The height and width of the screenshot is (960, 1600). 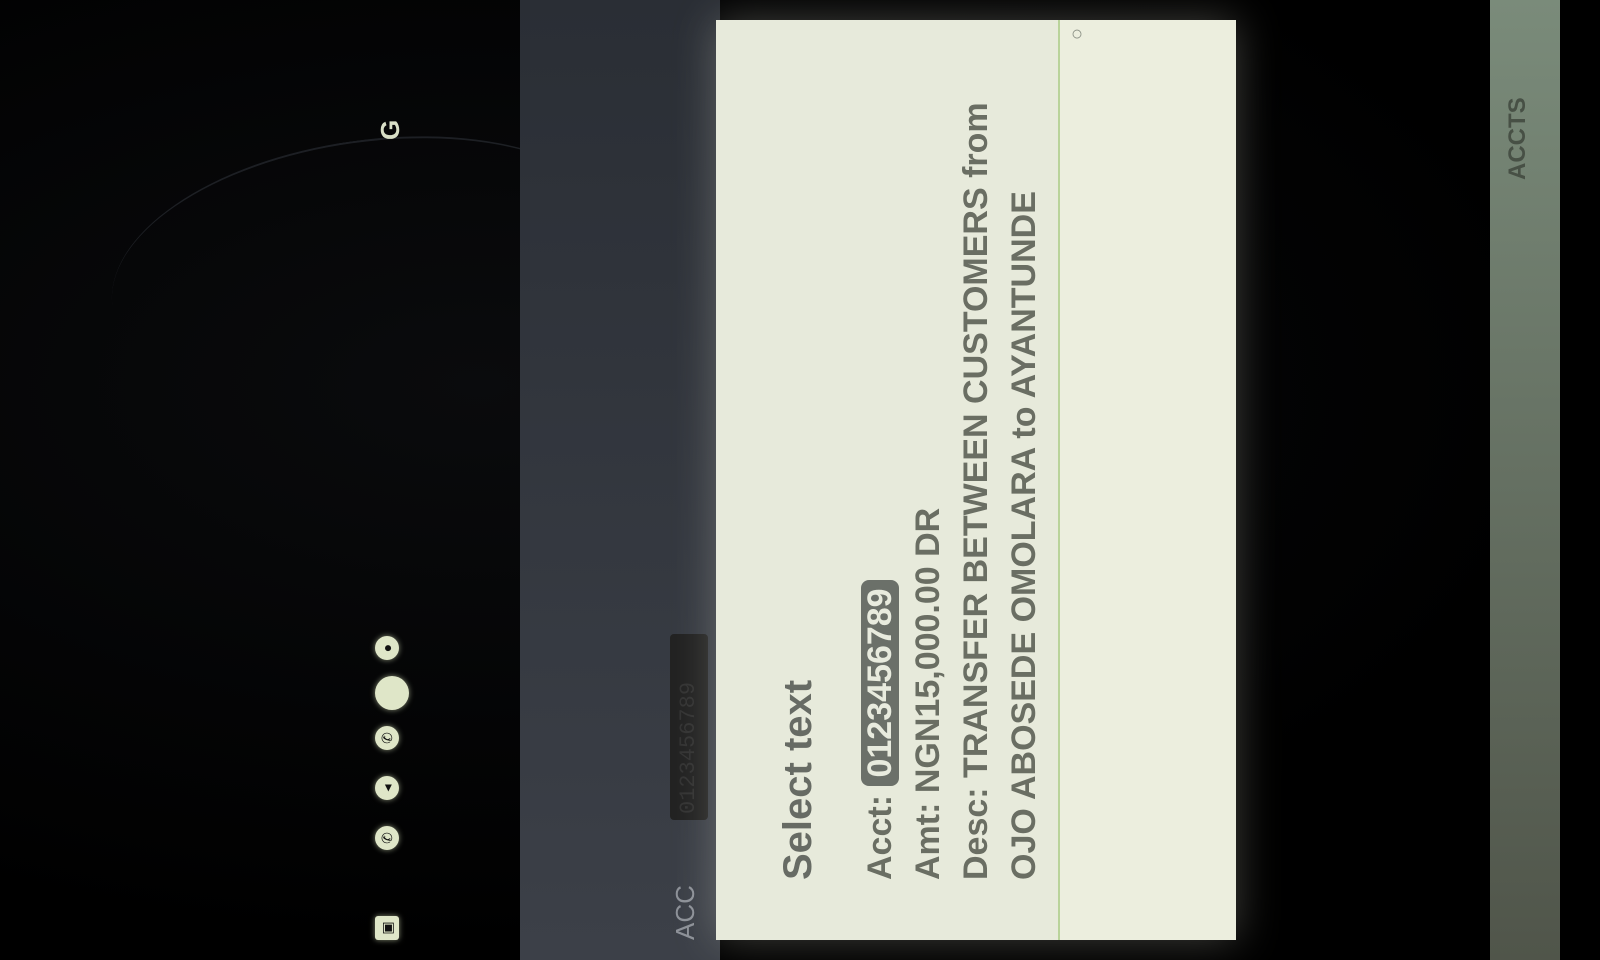 What do you see at coordinates (390, 128) in the screenshot?
I see `status-signal-text: G` at bounding box center [390, 128].